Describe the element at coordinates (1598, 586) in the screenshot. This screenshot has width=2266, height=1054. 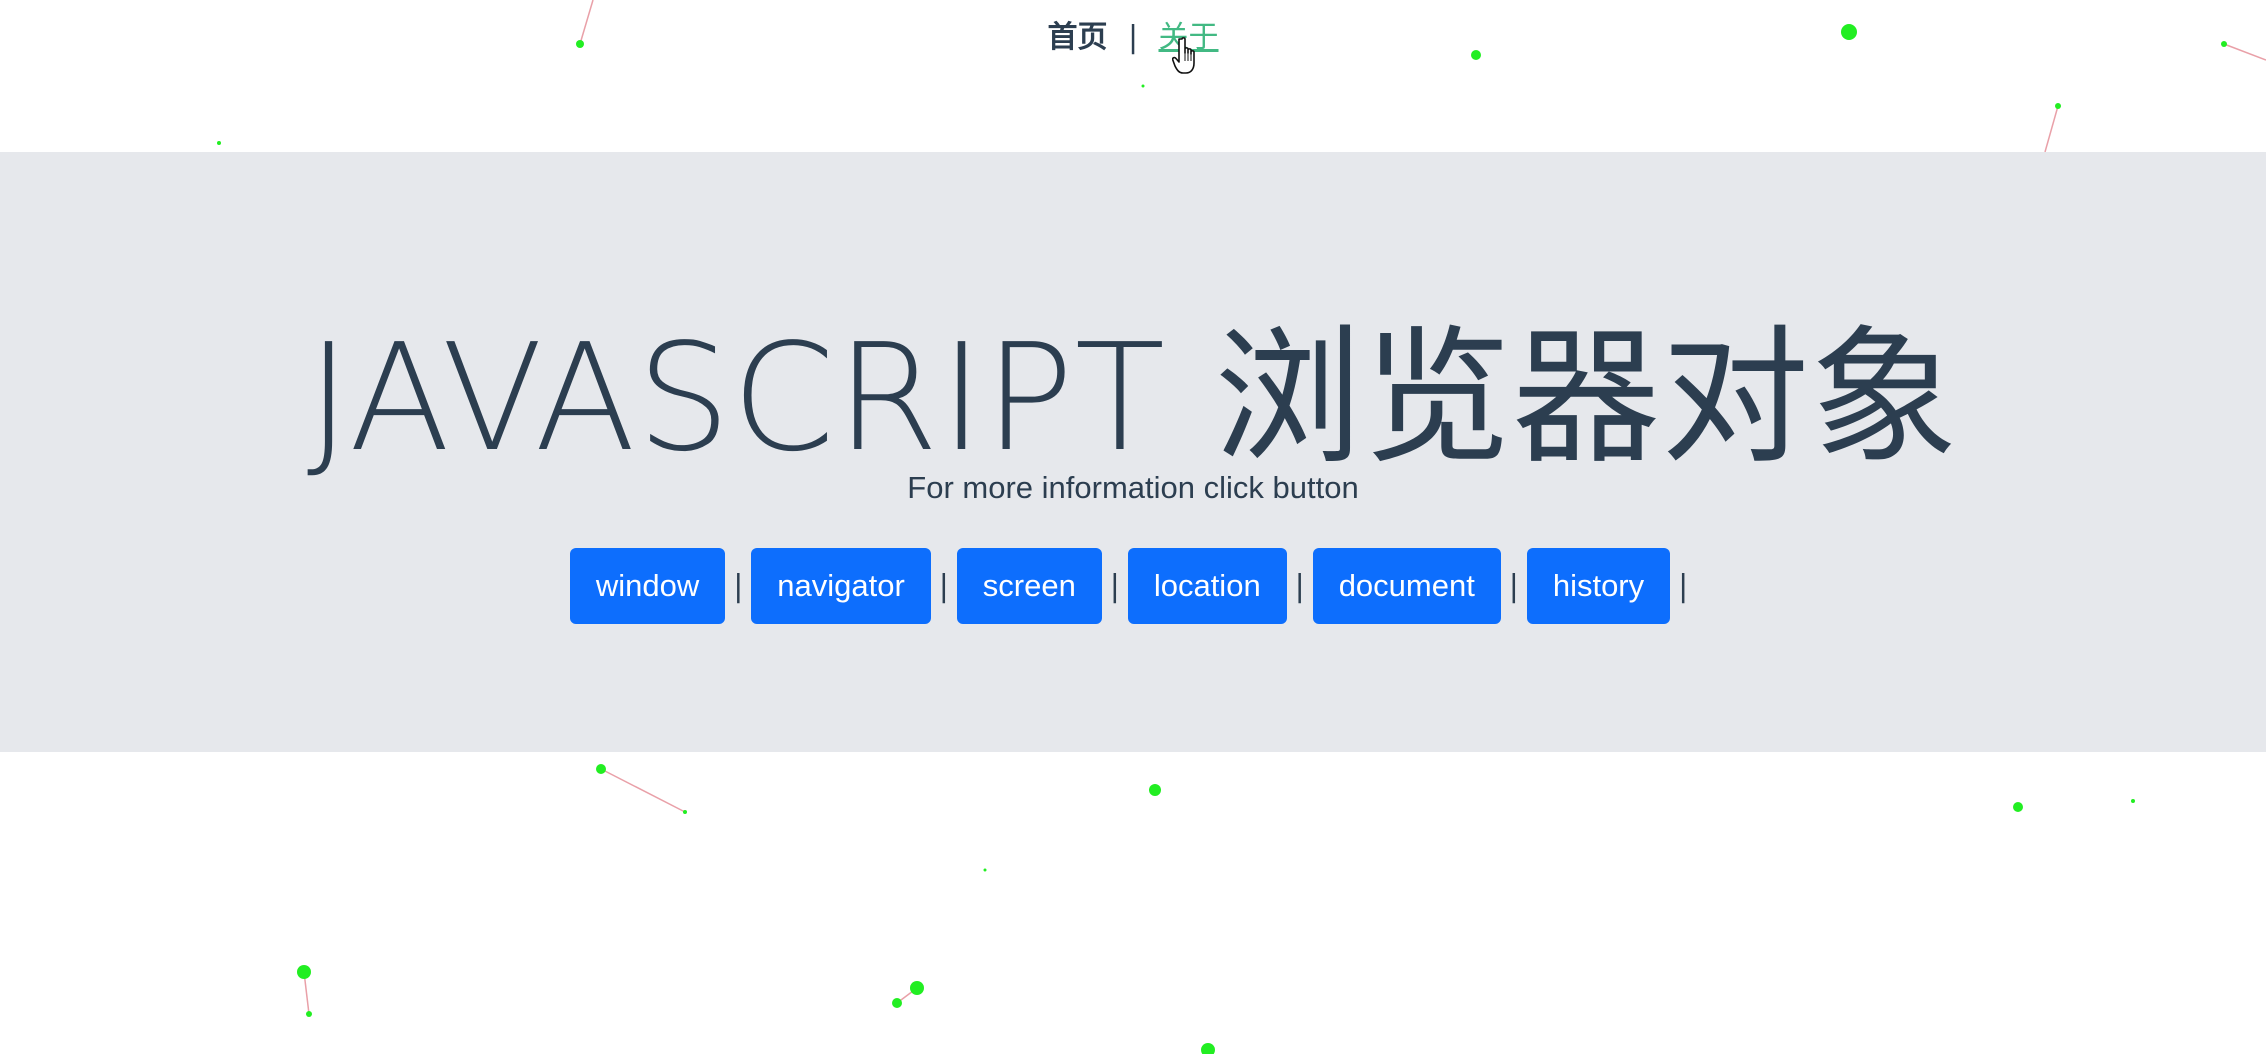
I see `history-button: history` at that location.